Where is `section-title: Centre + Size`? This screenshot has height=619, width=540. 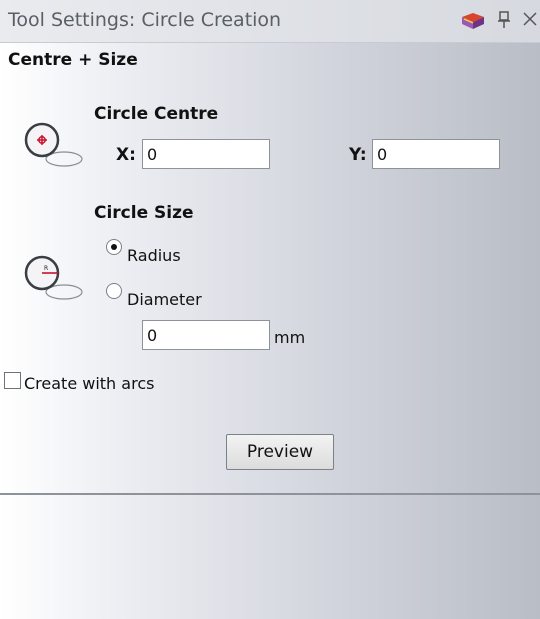
section-title: Centre + Size is located at coordinates (73, 60).